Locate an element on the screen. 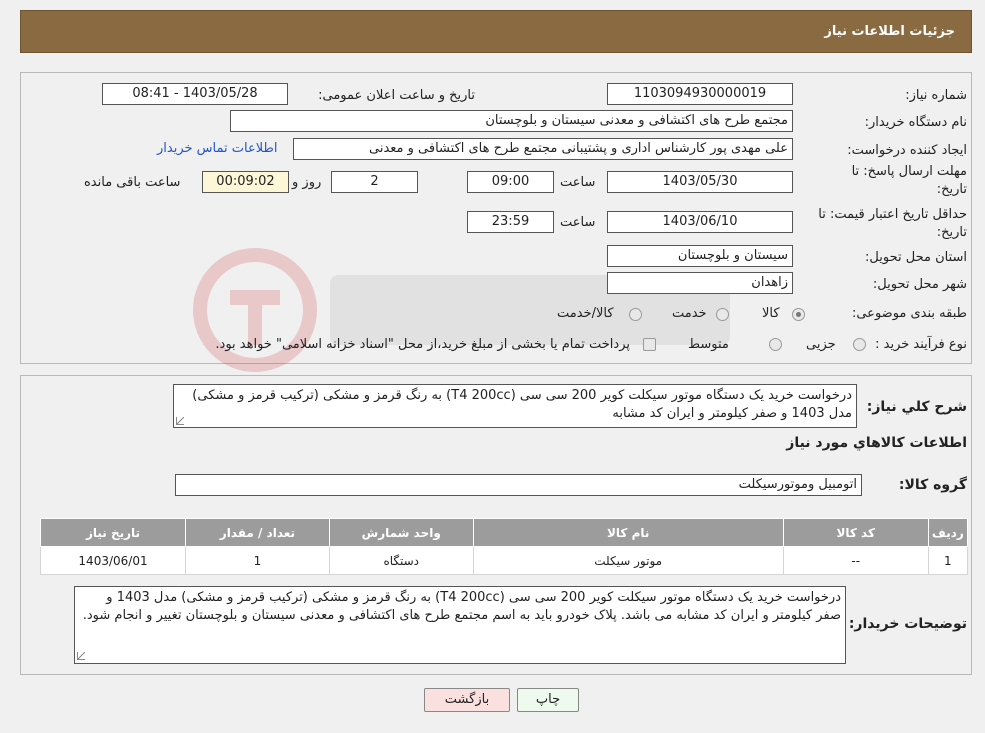 The width and height of the screenshot is (985, 733). delivery-city-label: شهر محل تحویل: is located at coordinates (919, 284).